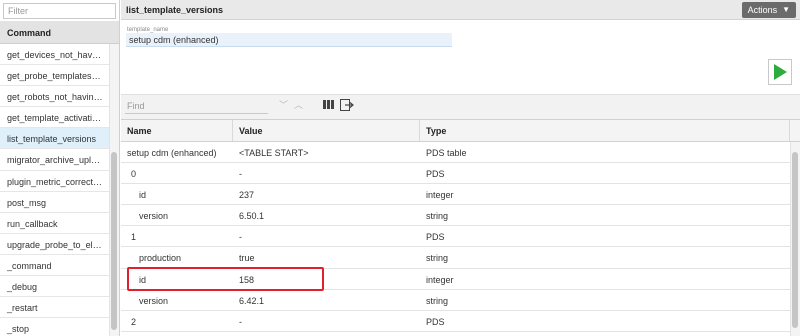 The width and height of the screenshot is (800, 336). What do you see at coordinates (446, 153) in the screenshot?
I see `cell-type: PDS table` at bounding box center [446, 153].